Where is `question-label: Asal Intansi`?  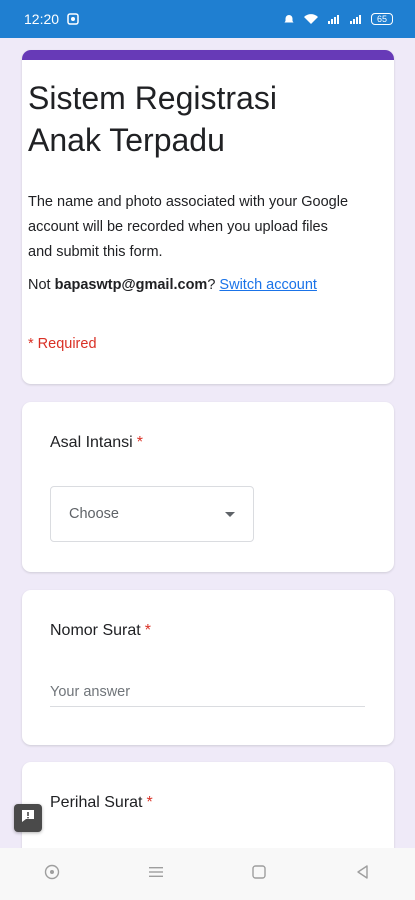 question-label: Asal Intansi is located at coordinates (91, 442).